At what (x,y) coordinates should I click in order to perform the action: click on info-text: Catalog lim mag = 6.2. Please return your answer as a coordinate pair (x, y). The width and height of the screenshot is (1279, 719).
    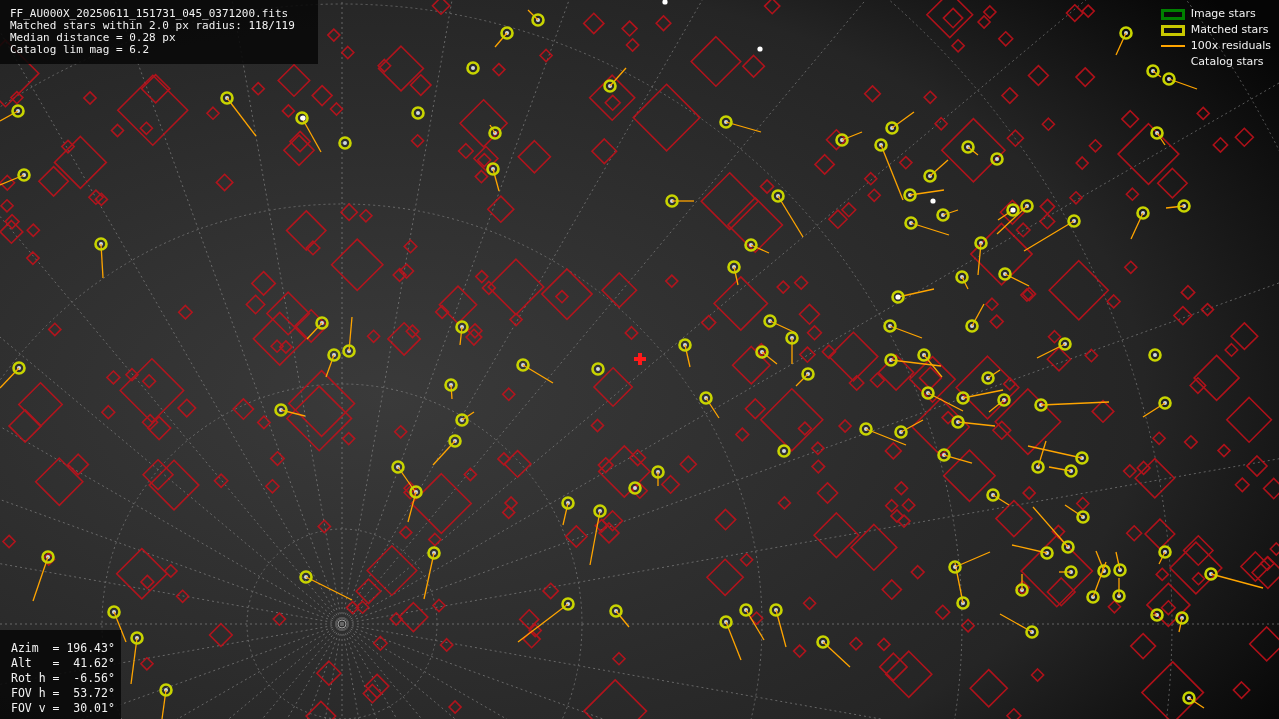
    Looking at the image, I should click on (80, 50).